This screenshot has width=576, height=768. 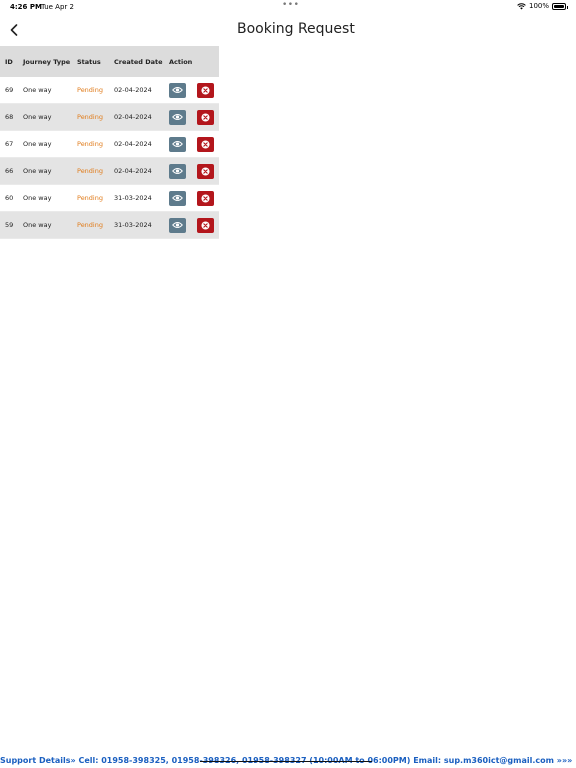 What do you see at coordinates (109, 225) in the screenshot?
I see `table-row: 59 One way Pending 31-03-2024` at bounding box center [109, 225].